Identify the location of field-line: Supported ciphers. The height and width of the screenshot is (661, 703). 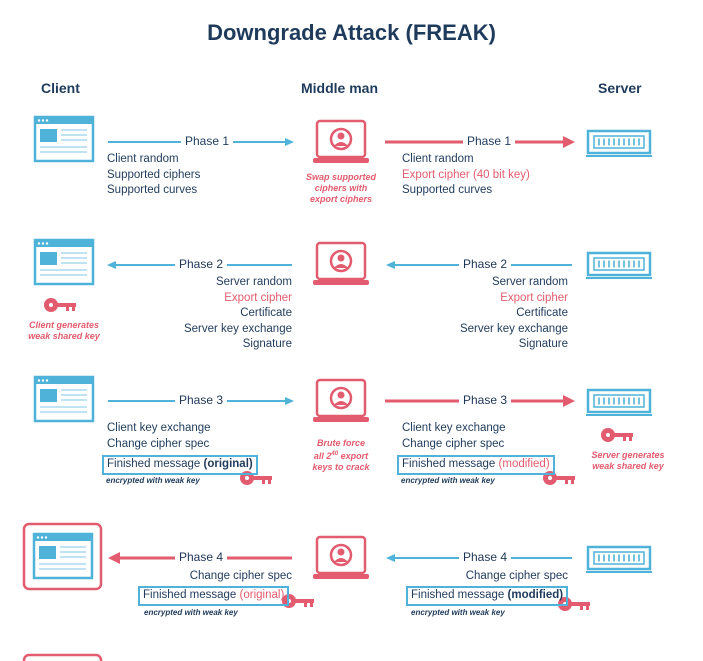
(154, 174).